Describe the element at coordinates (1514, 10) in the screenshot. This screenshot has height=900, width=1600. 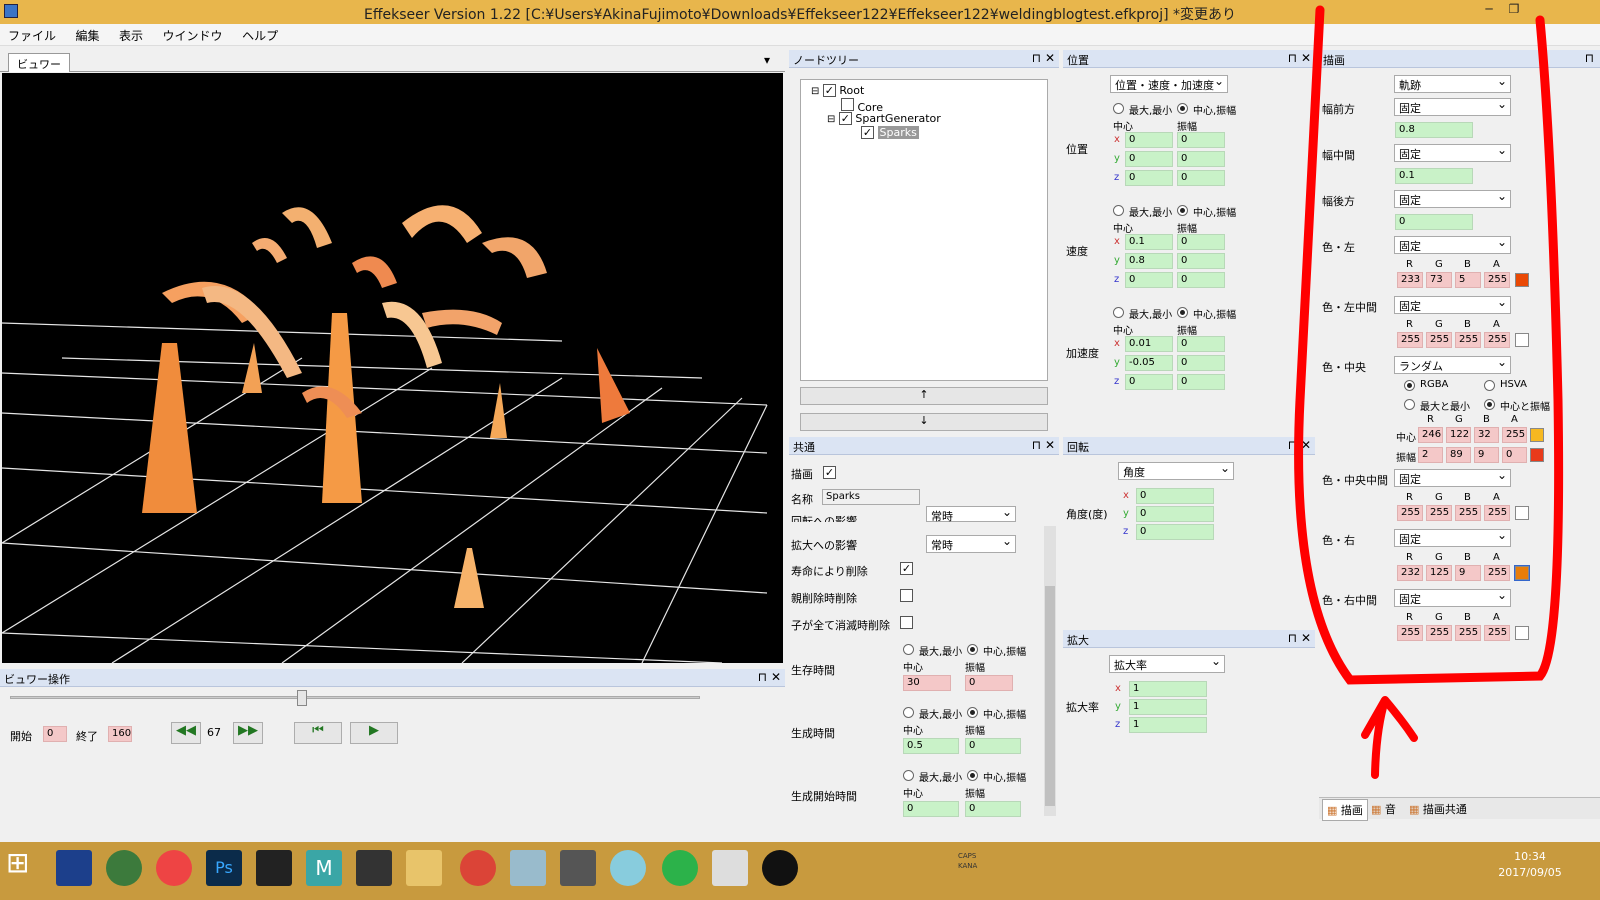
I see `restore-button: ❐` at that location.